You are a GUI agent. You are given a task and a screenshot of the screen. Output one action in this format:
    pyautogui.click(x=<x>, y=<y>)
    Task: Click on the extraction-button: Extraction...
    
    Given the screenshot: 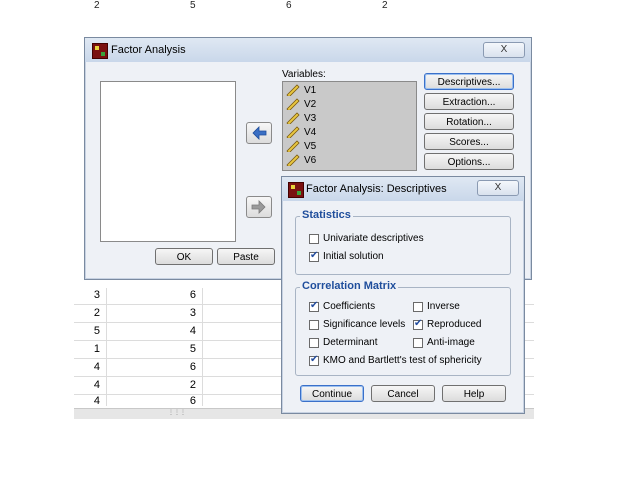 What is the action you would take?
    pyautogui.click(x=469, y=101)
    